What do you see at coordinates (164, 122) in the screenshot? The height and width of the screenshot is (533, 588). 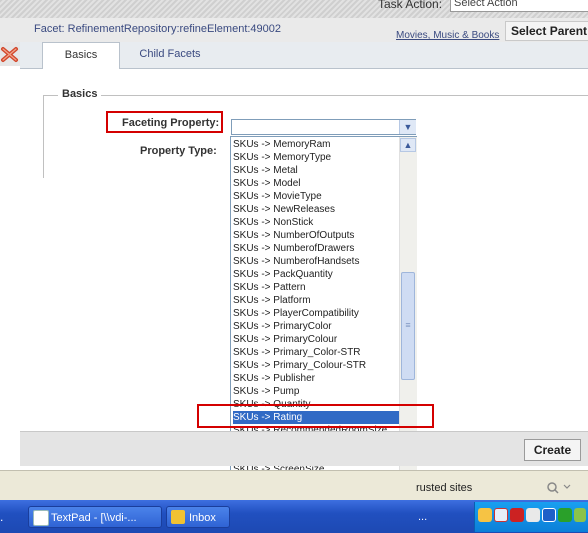 I see `highlight-box-label` at bounding box center [164, 122].